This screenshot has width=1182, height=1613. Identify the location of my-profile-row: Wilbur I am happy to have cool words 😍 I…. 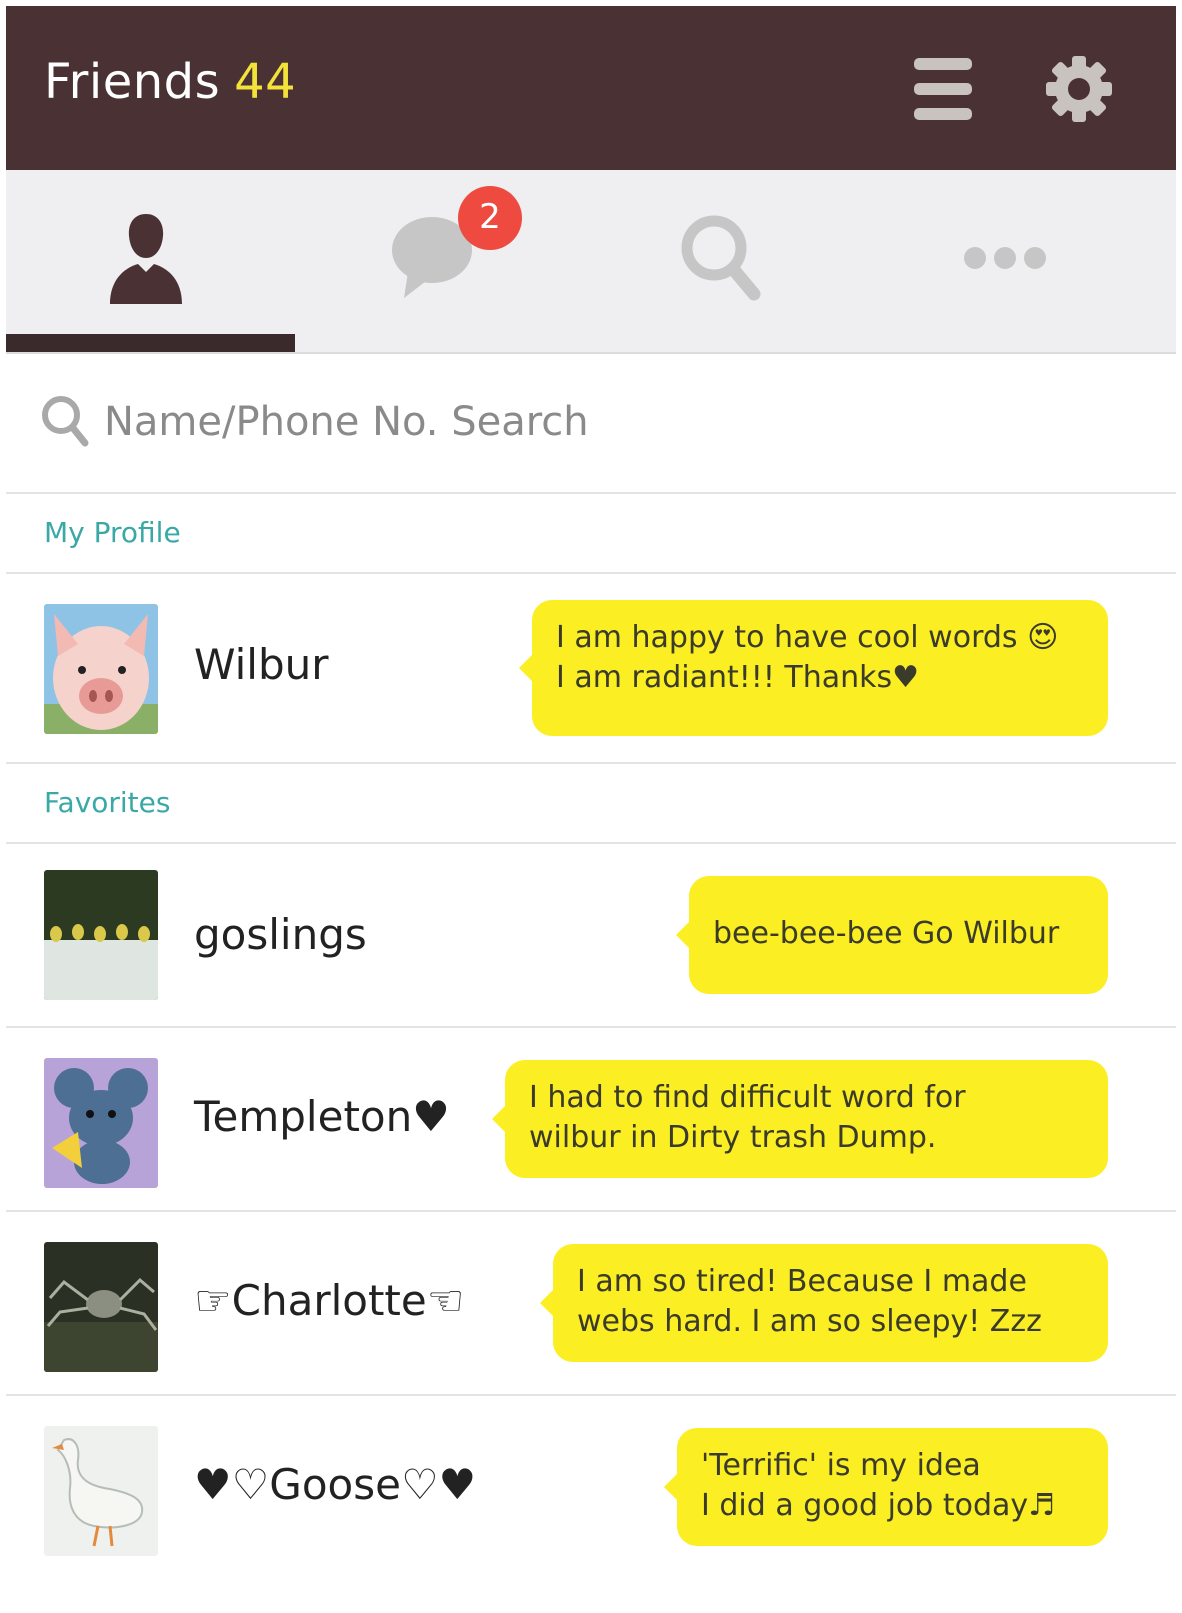
(591, 669).